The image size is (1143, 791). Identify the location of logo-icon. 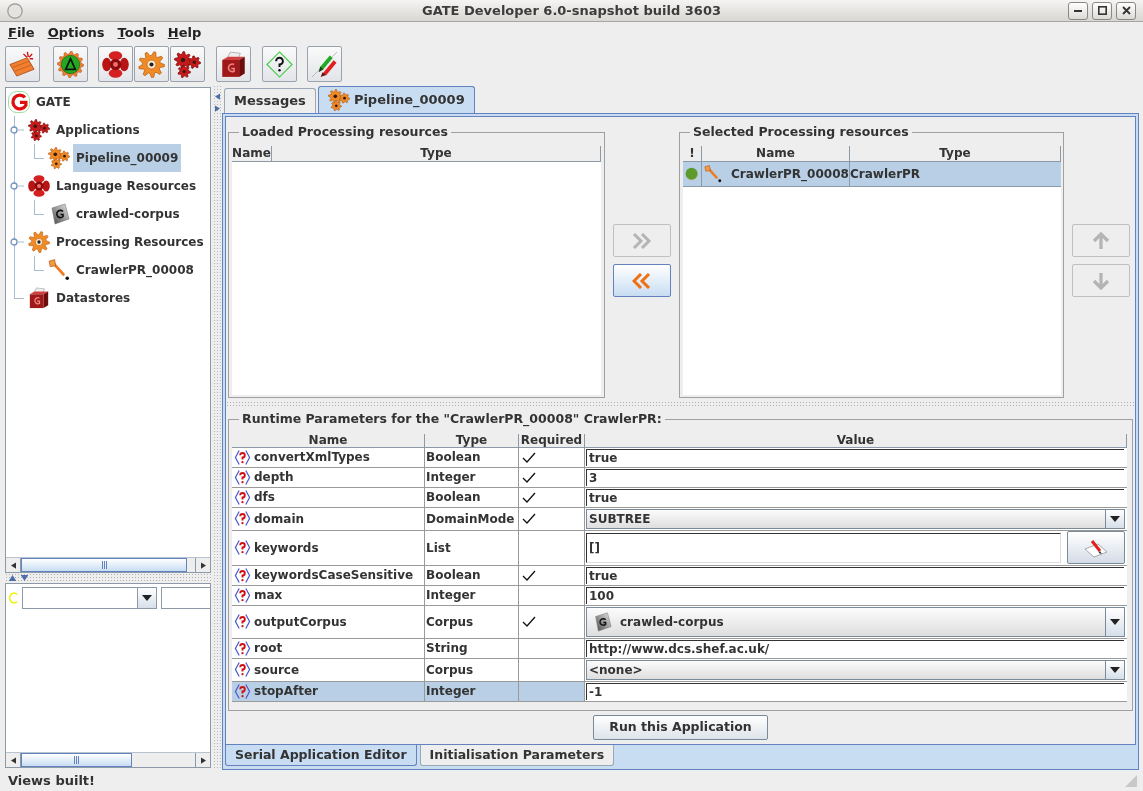
(19, 102).